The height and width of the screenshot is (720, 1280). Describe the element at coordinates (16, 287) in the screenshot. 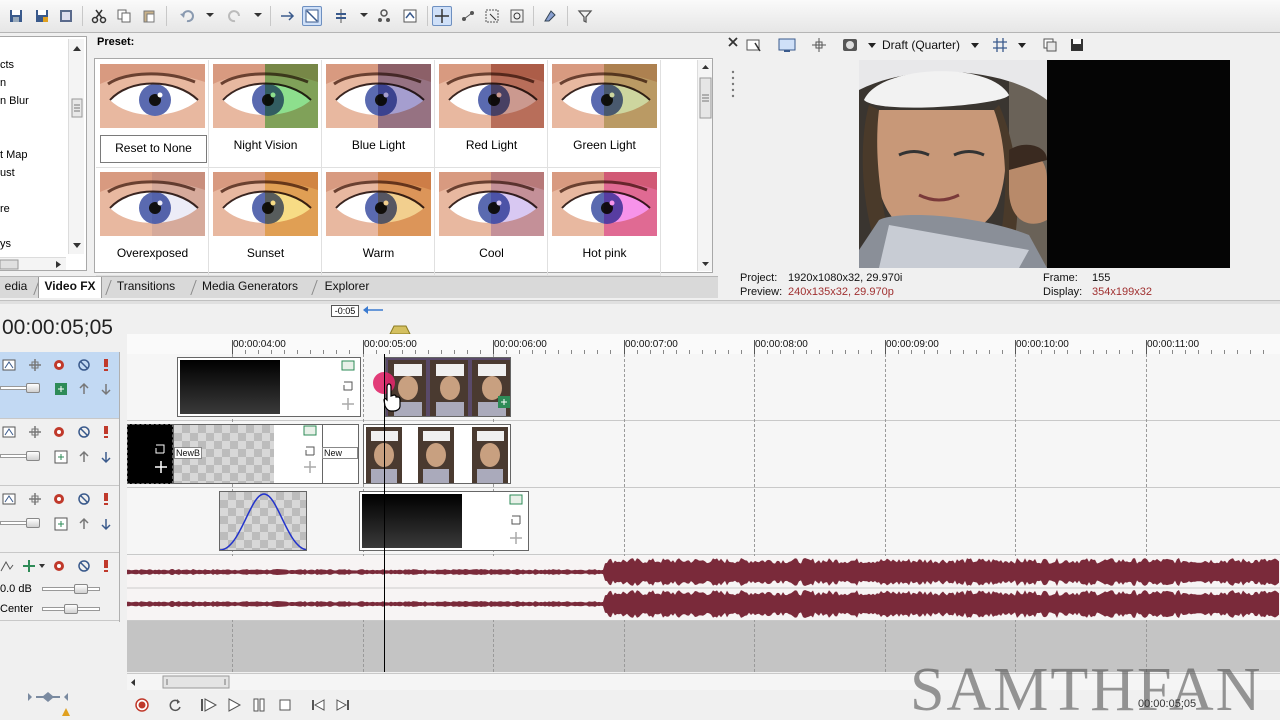

I see `tab-media: edia` at that location.